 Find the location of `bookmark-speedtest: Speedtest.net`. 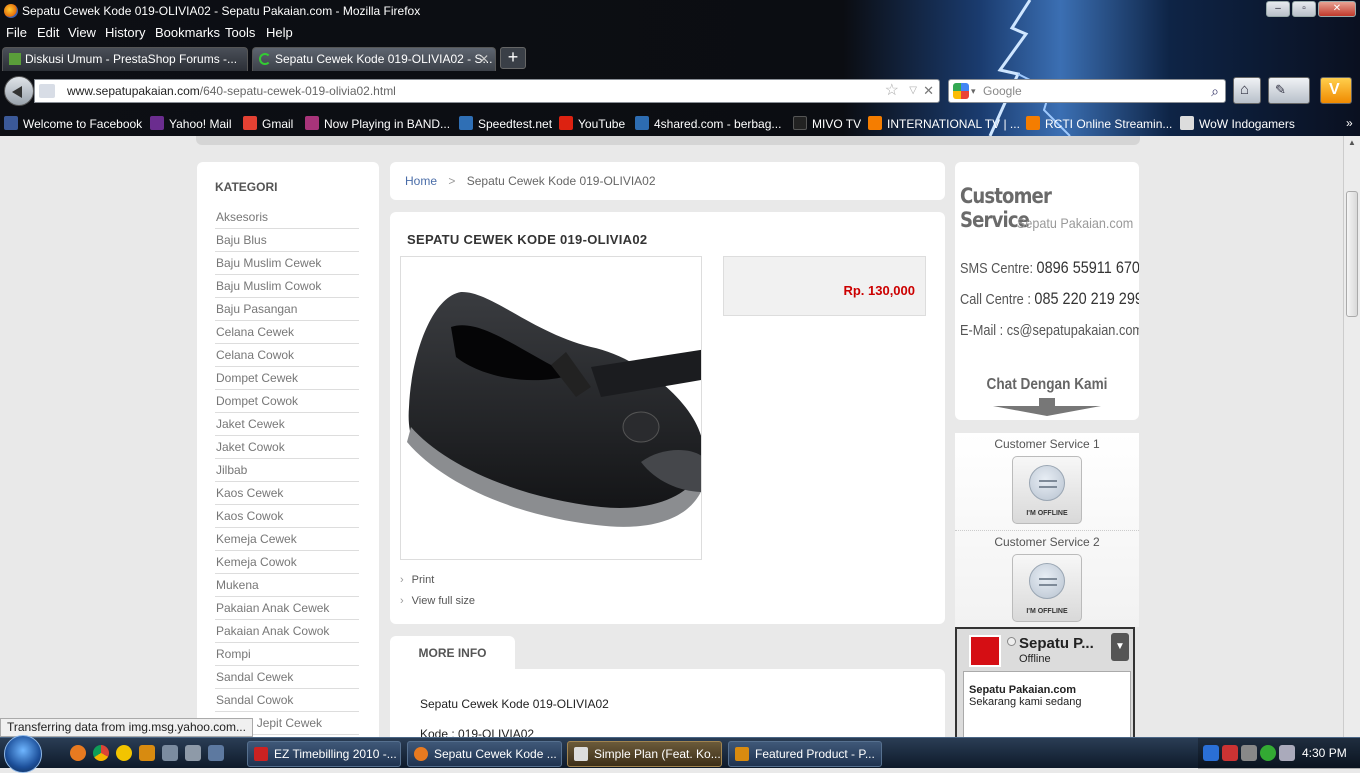

bookmark-speedtest: Speedtest.net is located at coordinates (505, 123).